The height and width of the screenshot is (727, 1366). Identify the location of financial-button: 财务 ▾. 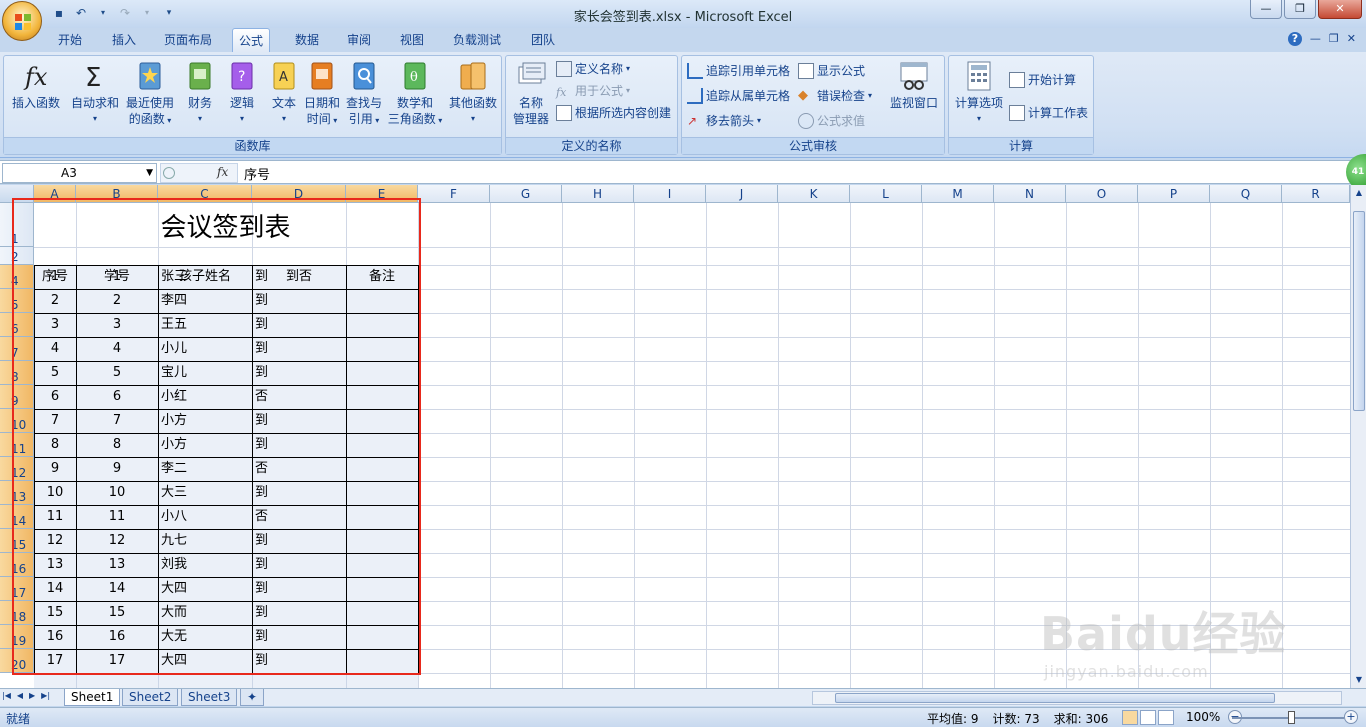
(200, 93).